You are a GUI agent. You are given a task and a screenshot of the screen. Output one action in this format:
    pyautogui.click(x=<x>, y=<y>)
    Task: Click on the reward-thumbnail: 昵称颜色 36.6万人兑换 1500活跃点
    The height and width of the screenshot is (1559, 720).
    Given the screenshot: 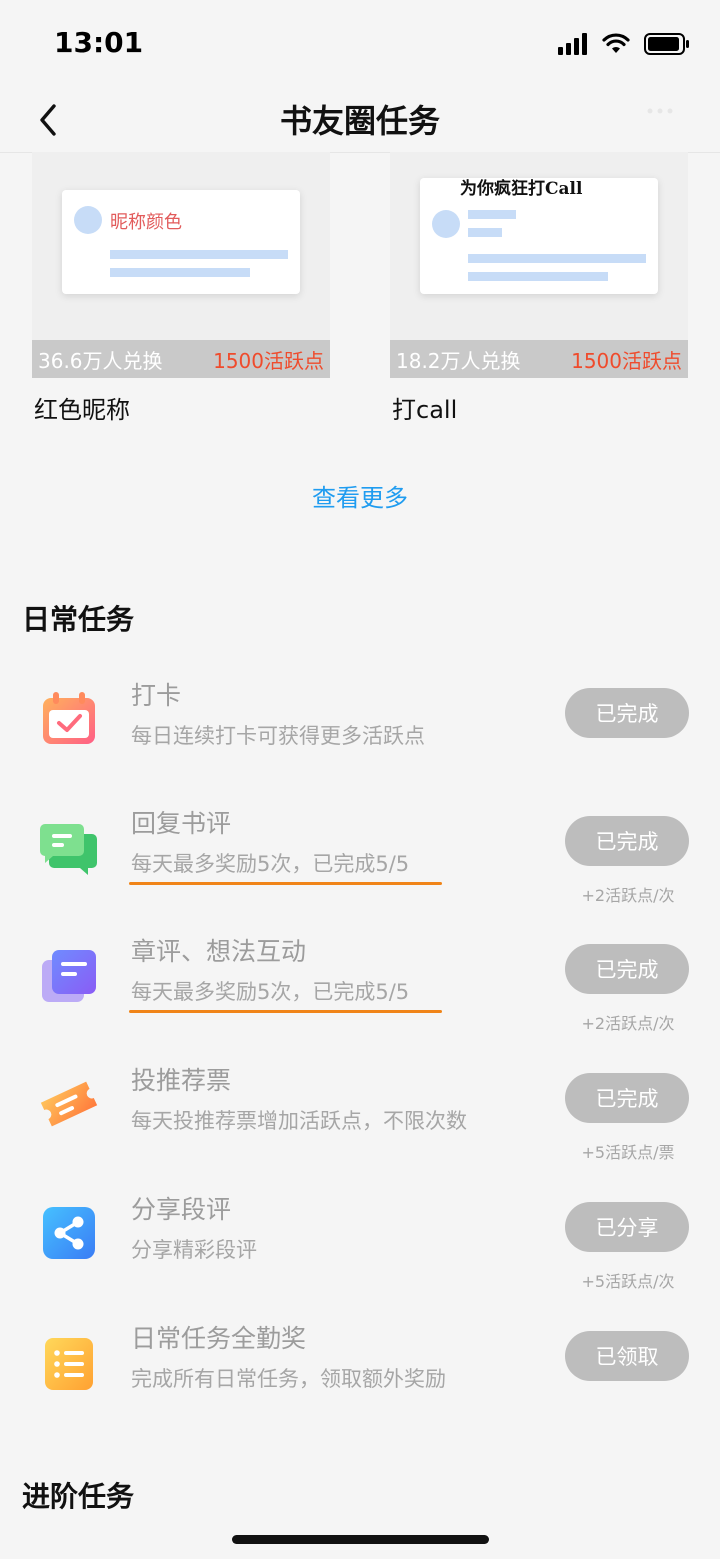 What is the action you would take?
    pyautogui.click(x=181, y=265)
    